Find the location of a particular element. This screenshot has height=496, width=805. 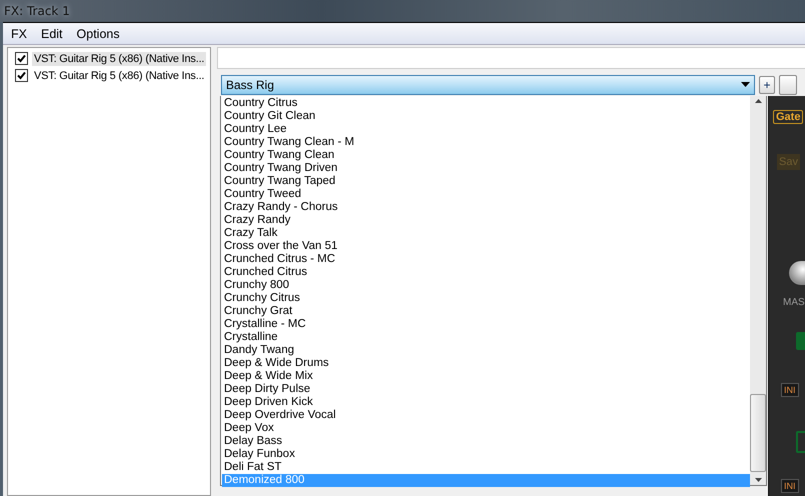

preset-item: Crunched Citrus is located at coordinates (486, 272).